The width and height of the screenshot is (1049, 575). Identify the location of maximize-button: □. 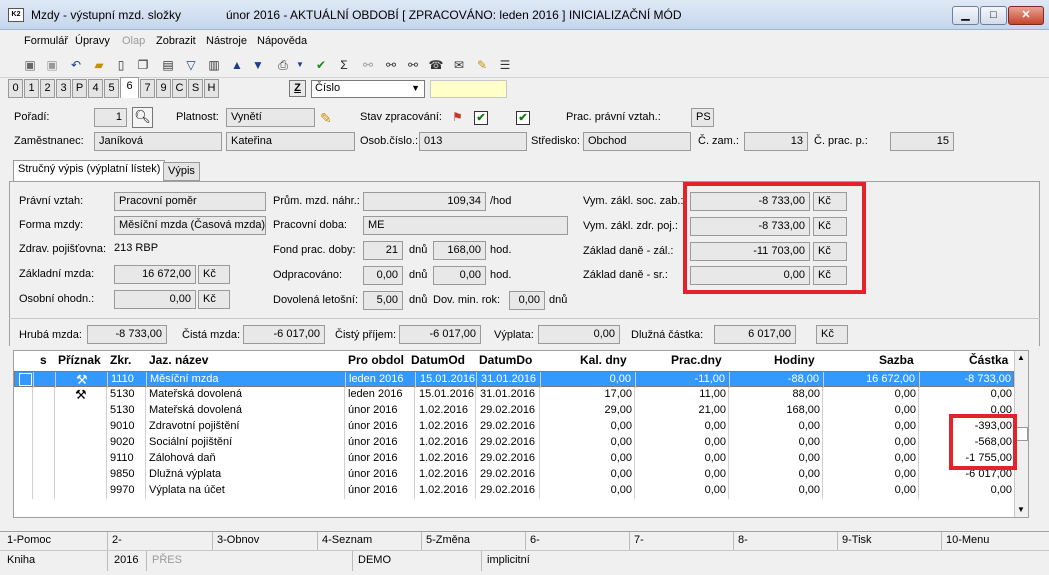
(993, 15).